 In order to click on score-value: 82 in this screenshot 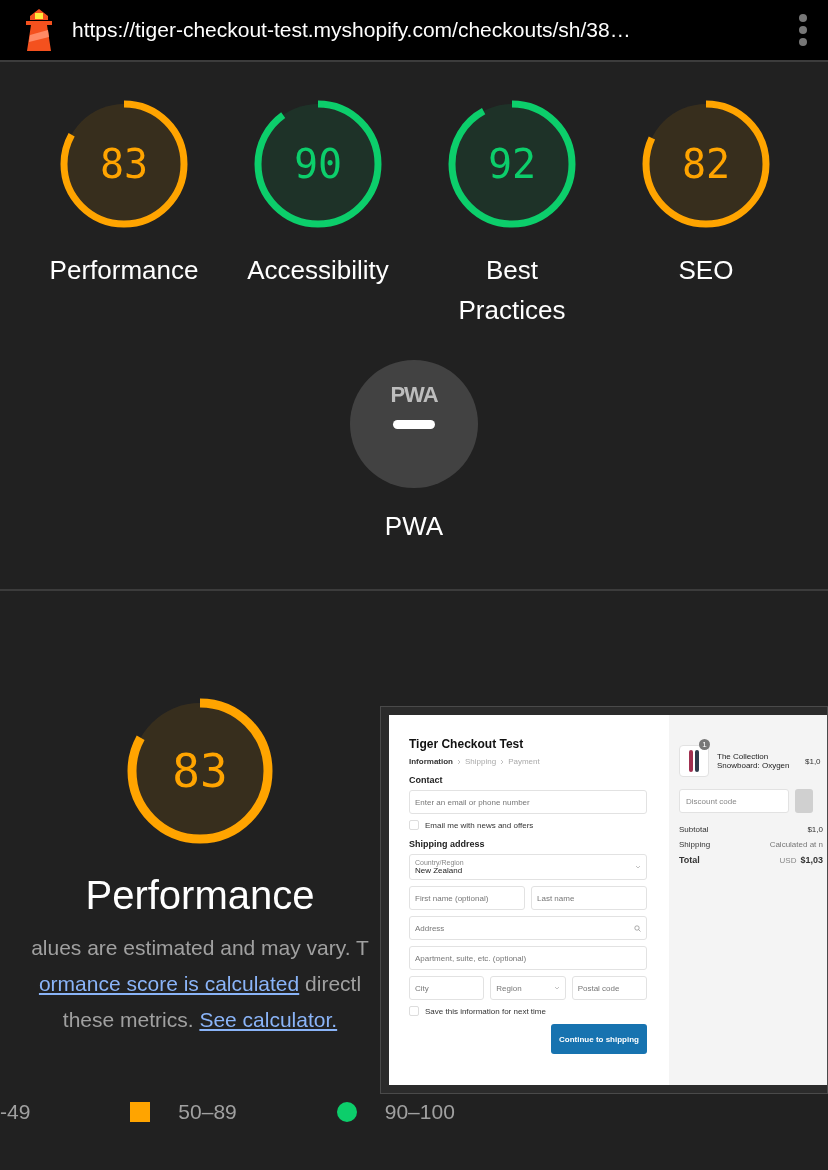, I will do `click(706, 164)`.